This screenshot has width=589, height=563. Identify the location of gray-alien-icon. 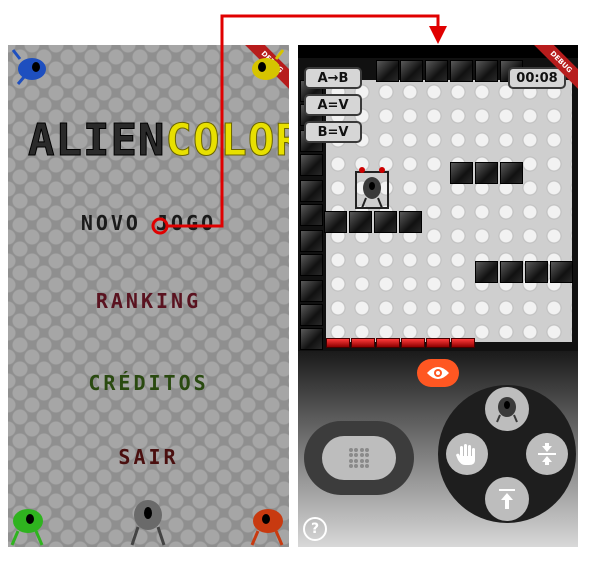
(148, 523).